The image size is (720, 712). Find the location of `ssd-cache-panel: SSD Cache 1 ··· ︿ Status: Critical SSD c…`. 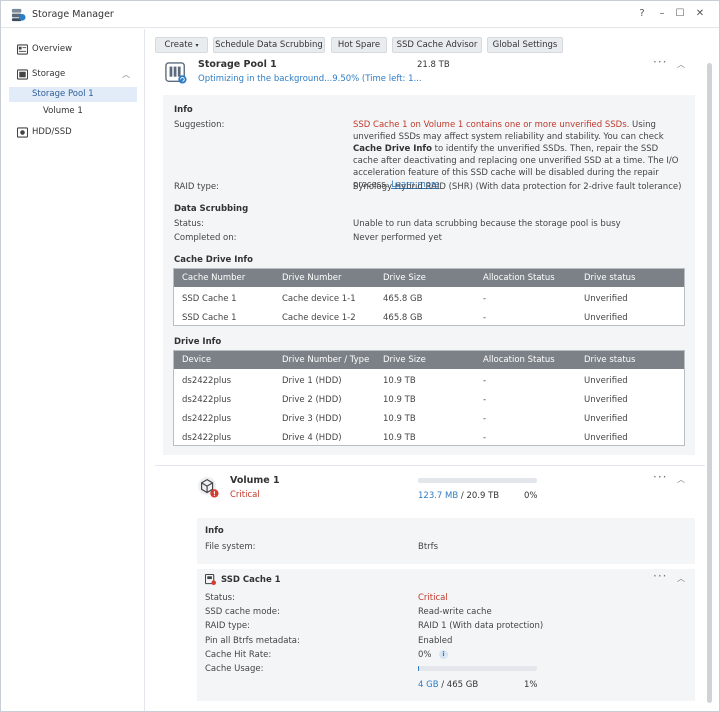

ssd-cache-panel: SSD Cache 1 ··· ︿ Status: Critical SSD c… is located at coordinates (446, 635).